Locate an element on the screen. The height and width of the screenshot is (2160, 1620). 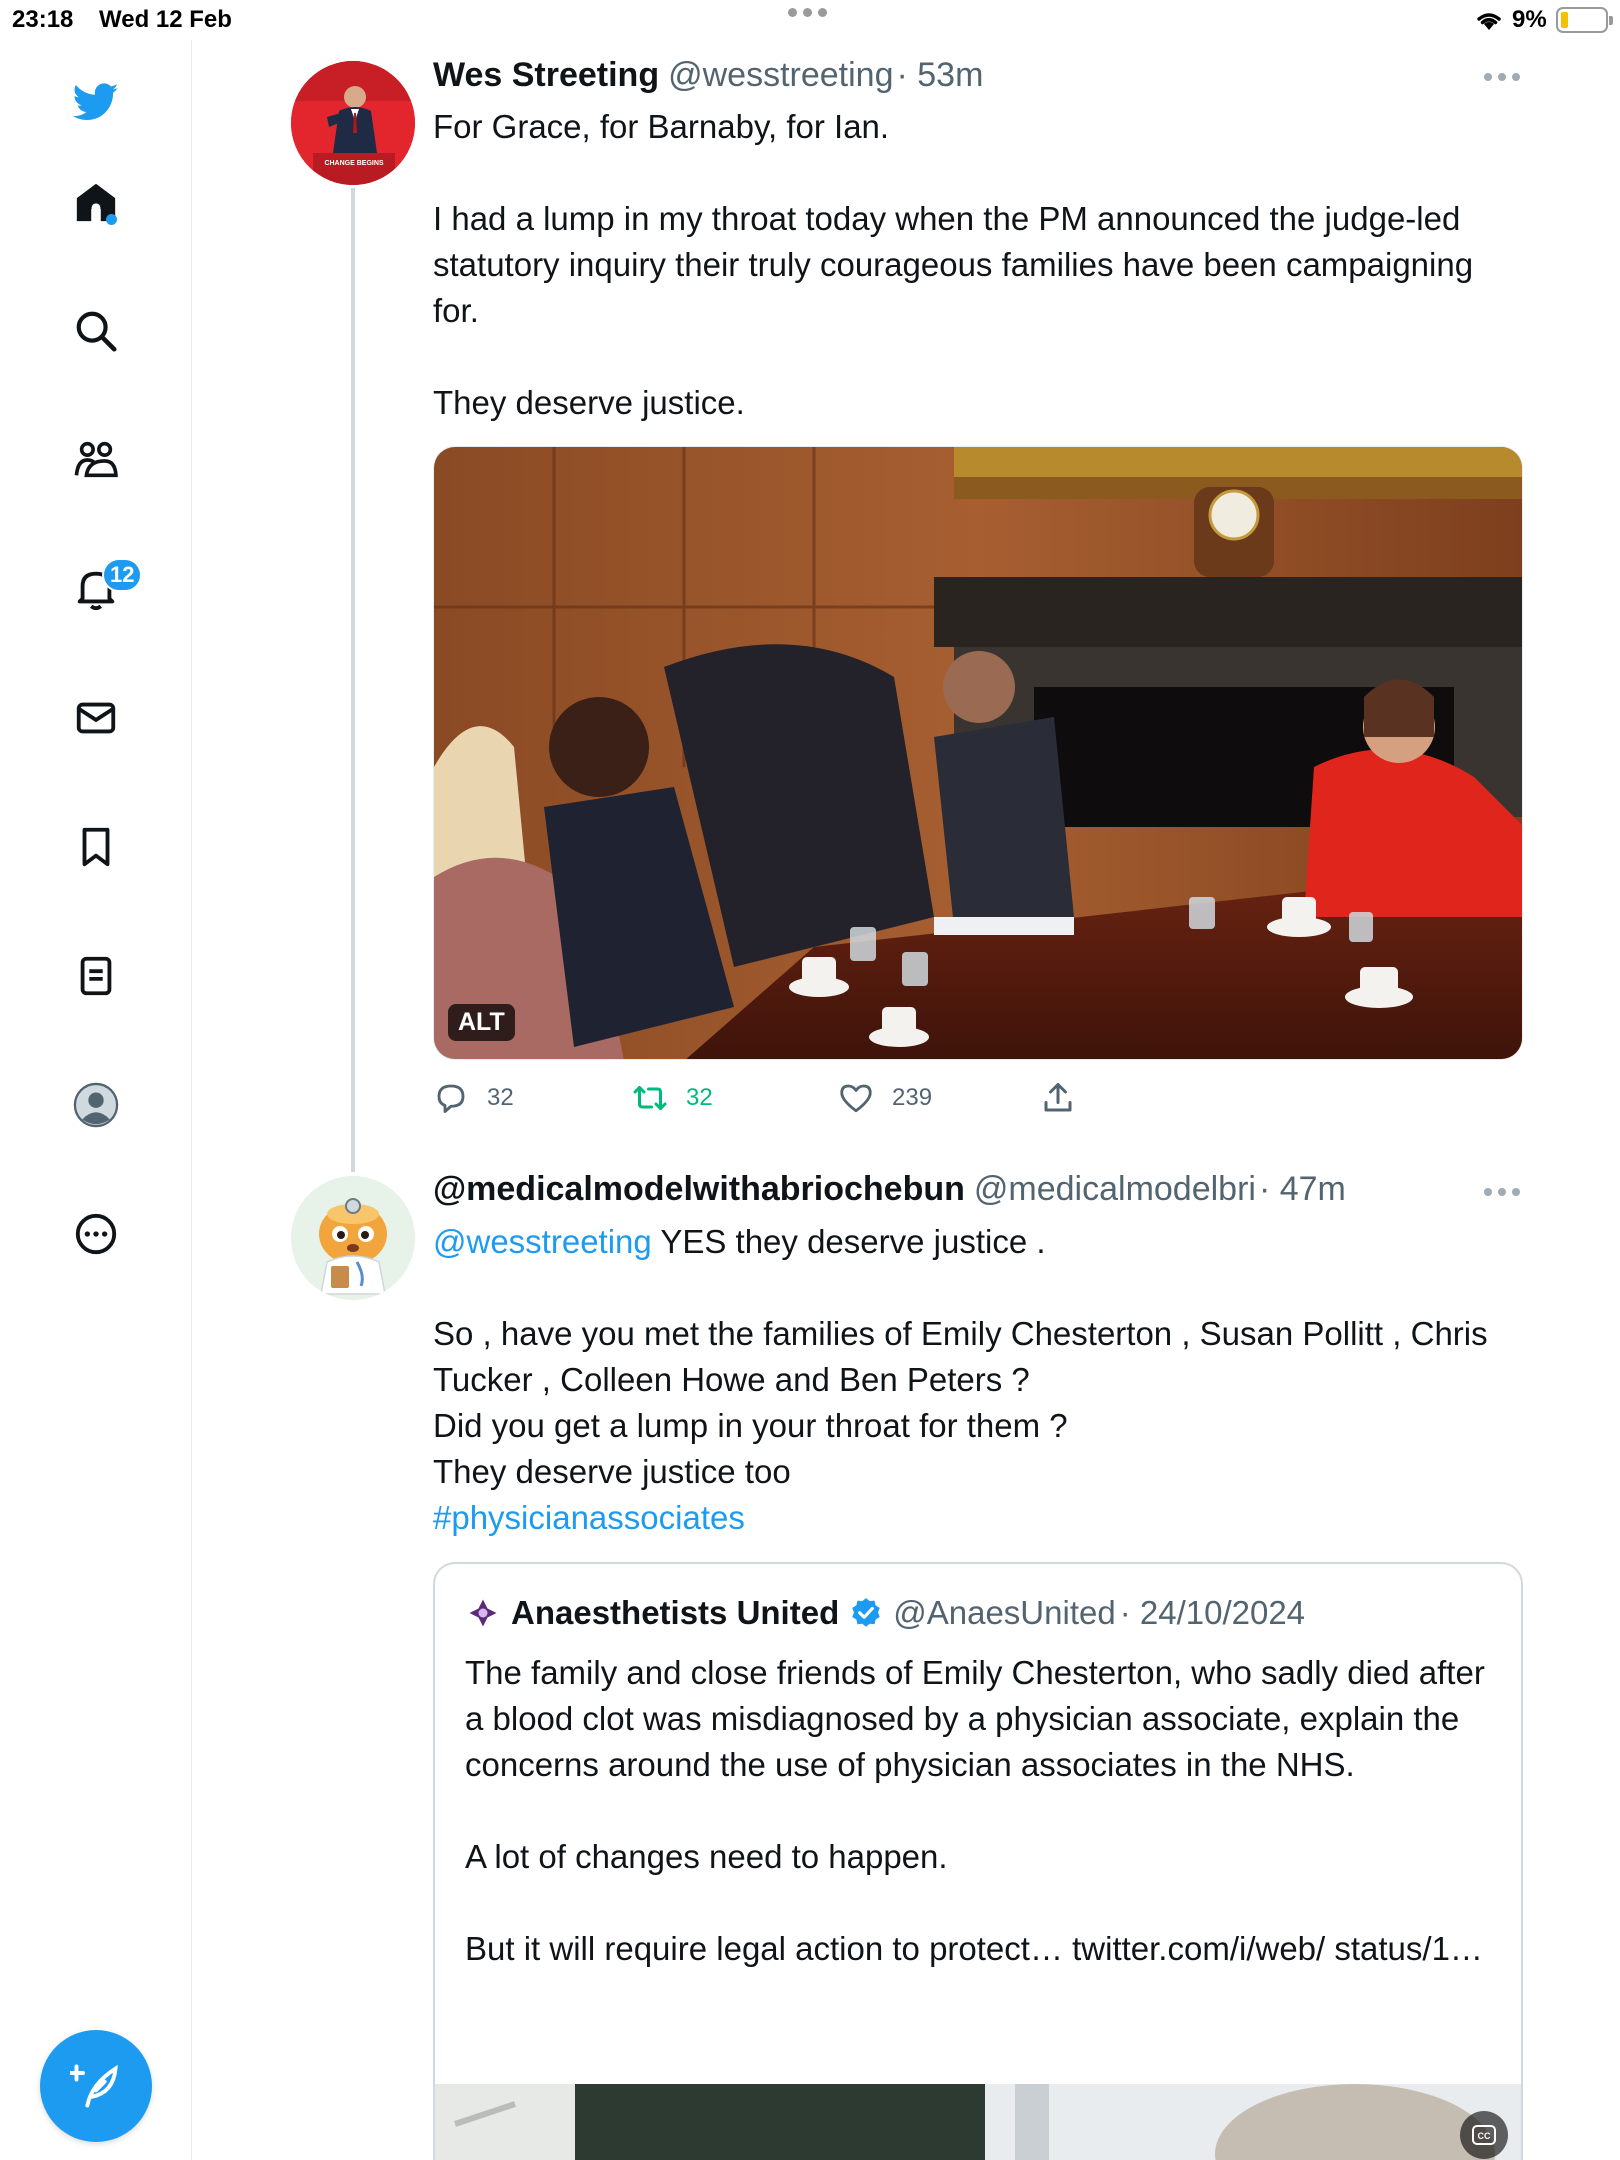
tweet-time: · 53m is located at coordinates (940, 75).